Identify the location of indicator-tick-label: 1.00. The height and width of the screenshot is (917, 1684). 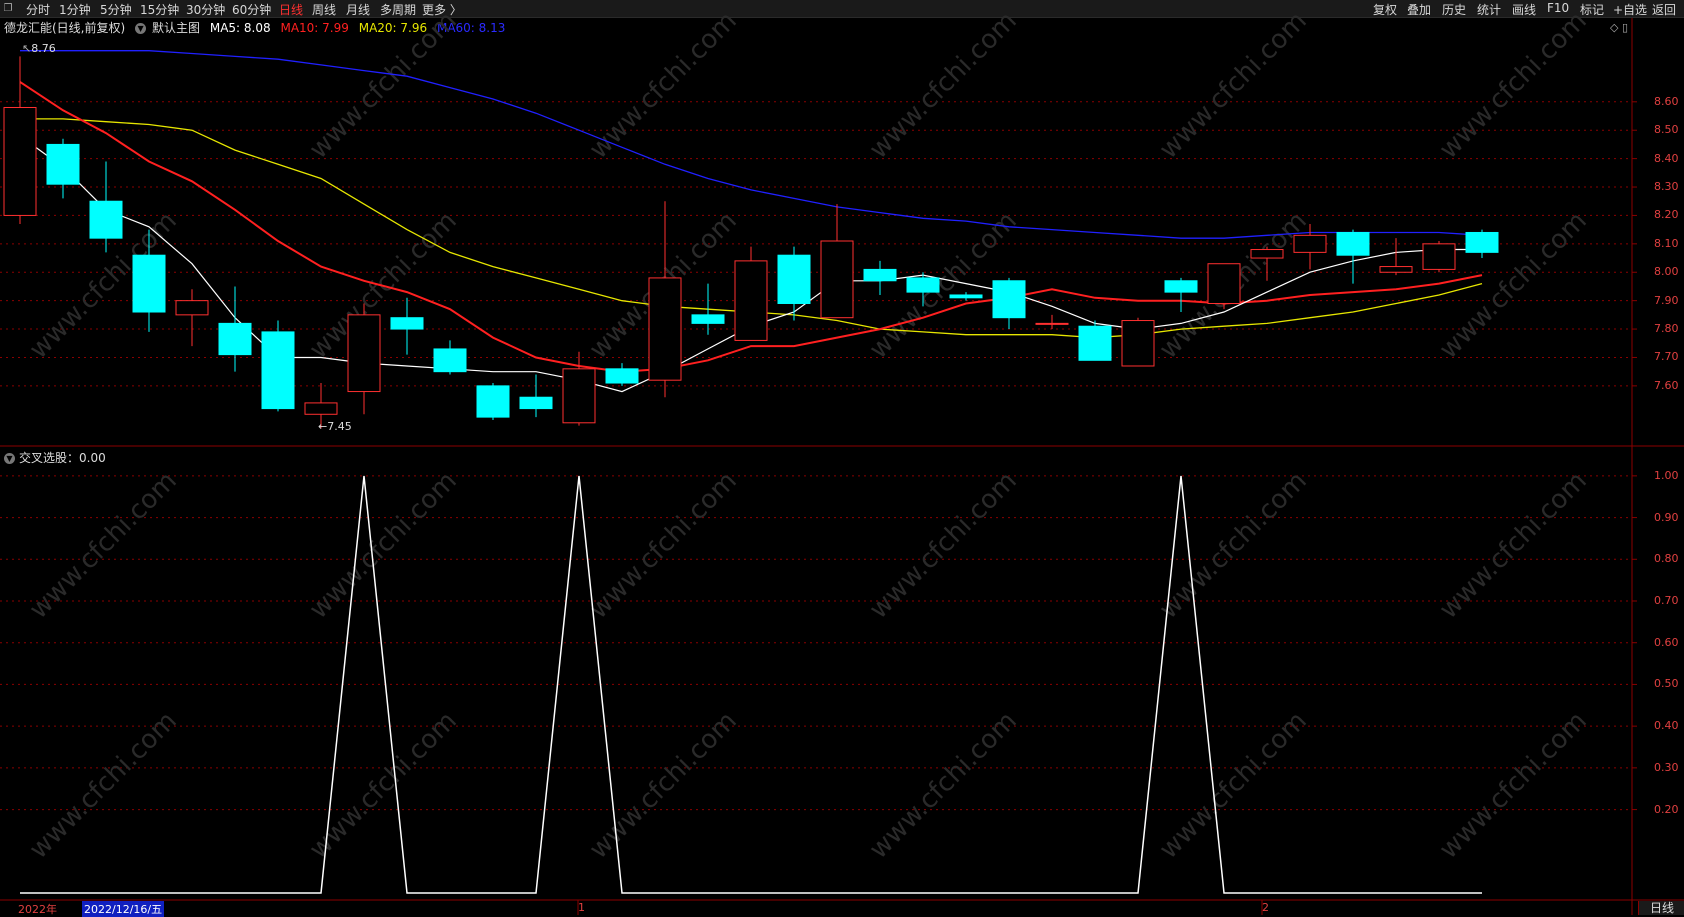
(1666, 475).